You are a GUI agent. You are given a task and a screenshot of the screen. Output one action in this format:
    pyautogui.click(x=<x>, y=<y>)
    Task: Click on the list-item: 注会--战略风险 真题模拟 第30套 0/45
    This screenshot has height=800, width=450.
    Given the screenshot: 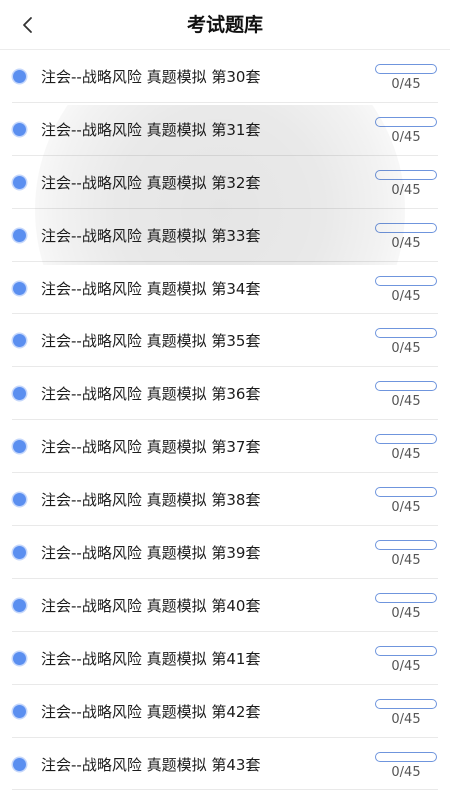 What is the action you would take?
    pyautogui.click(x=225, y=76)
    